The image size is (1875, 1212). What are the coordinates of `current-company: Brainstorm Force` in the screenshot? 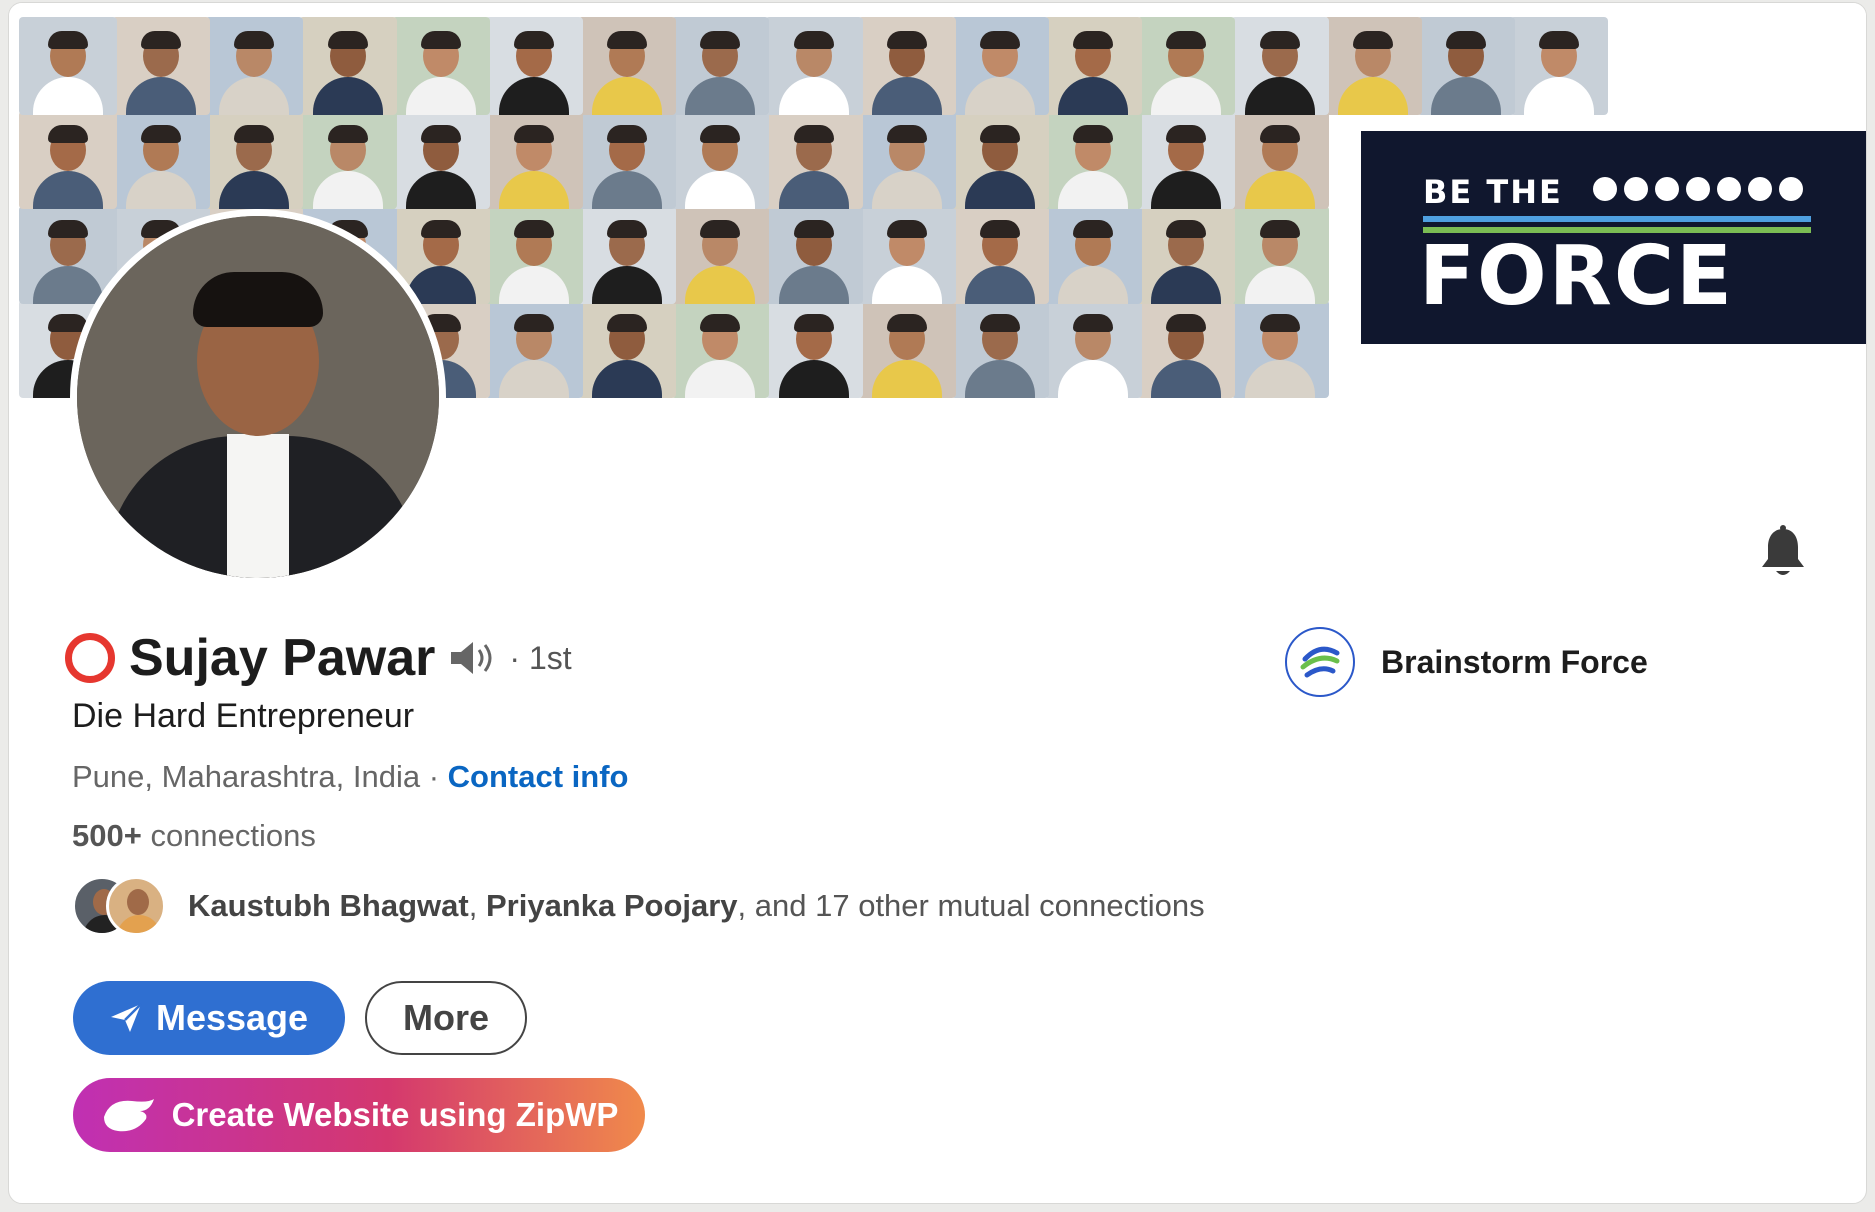 It's located at (1466, 662).